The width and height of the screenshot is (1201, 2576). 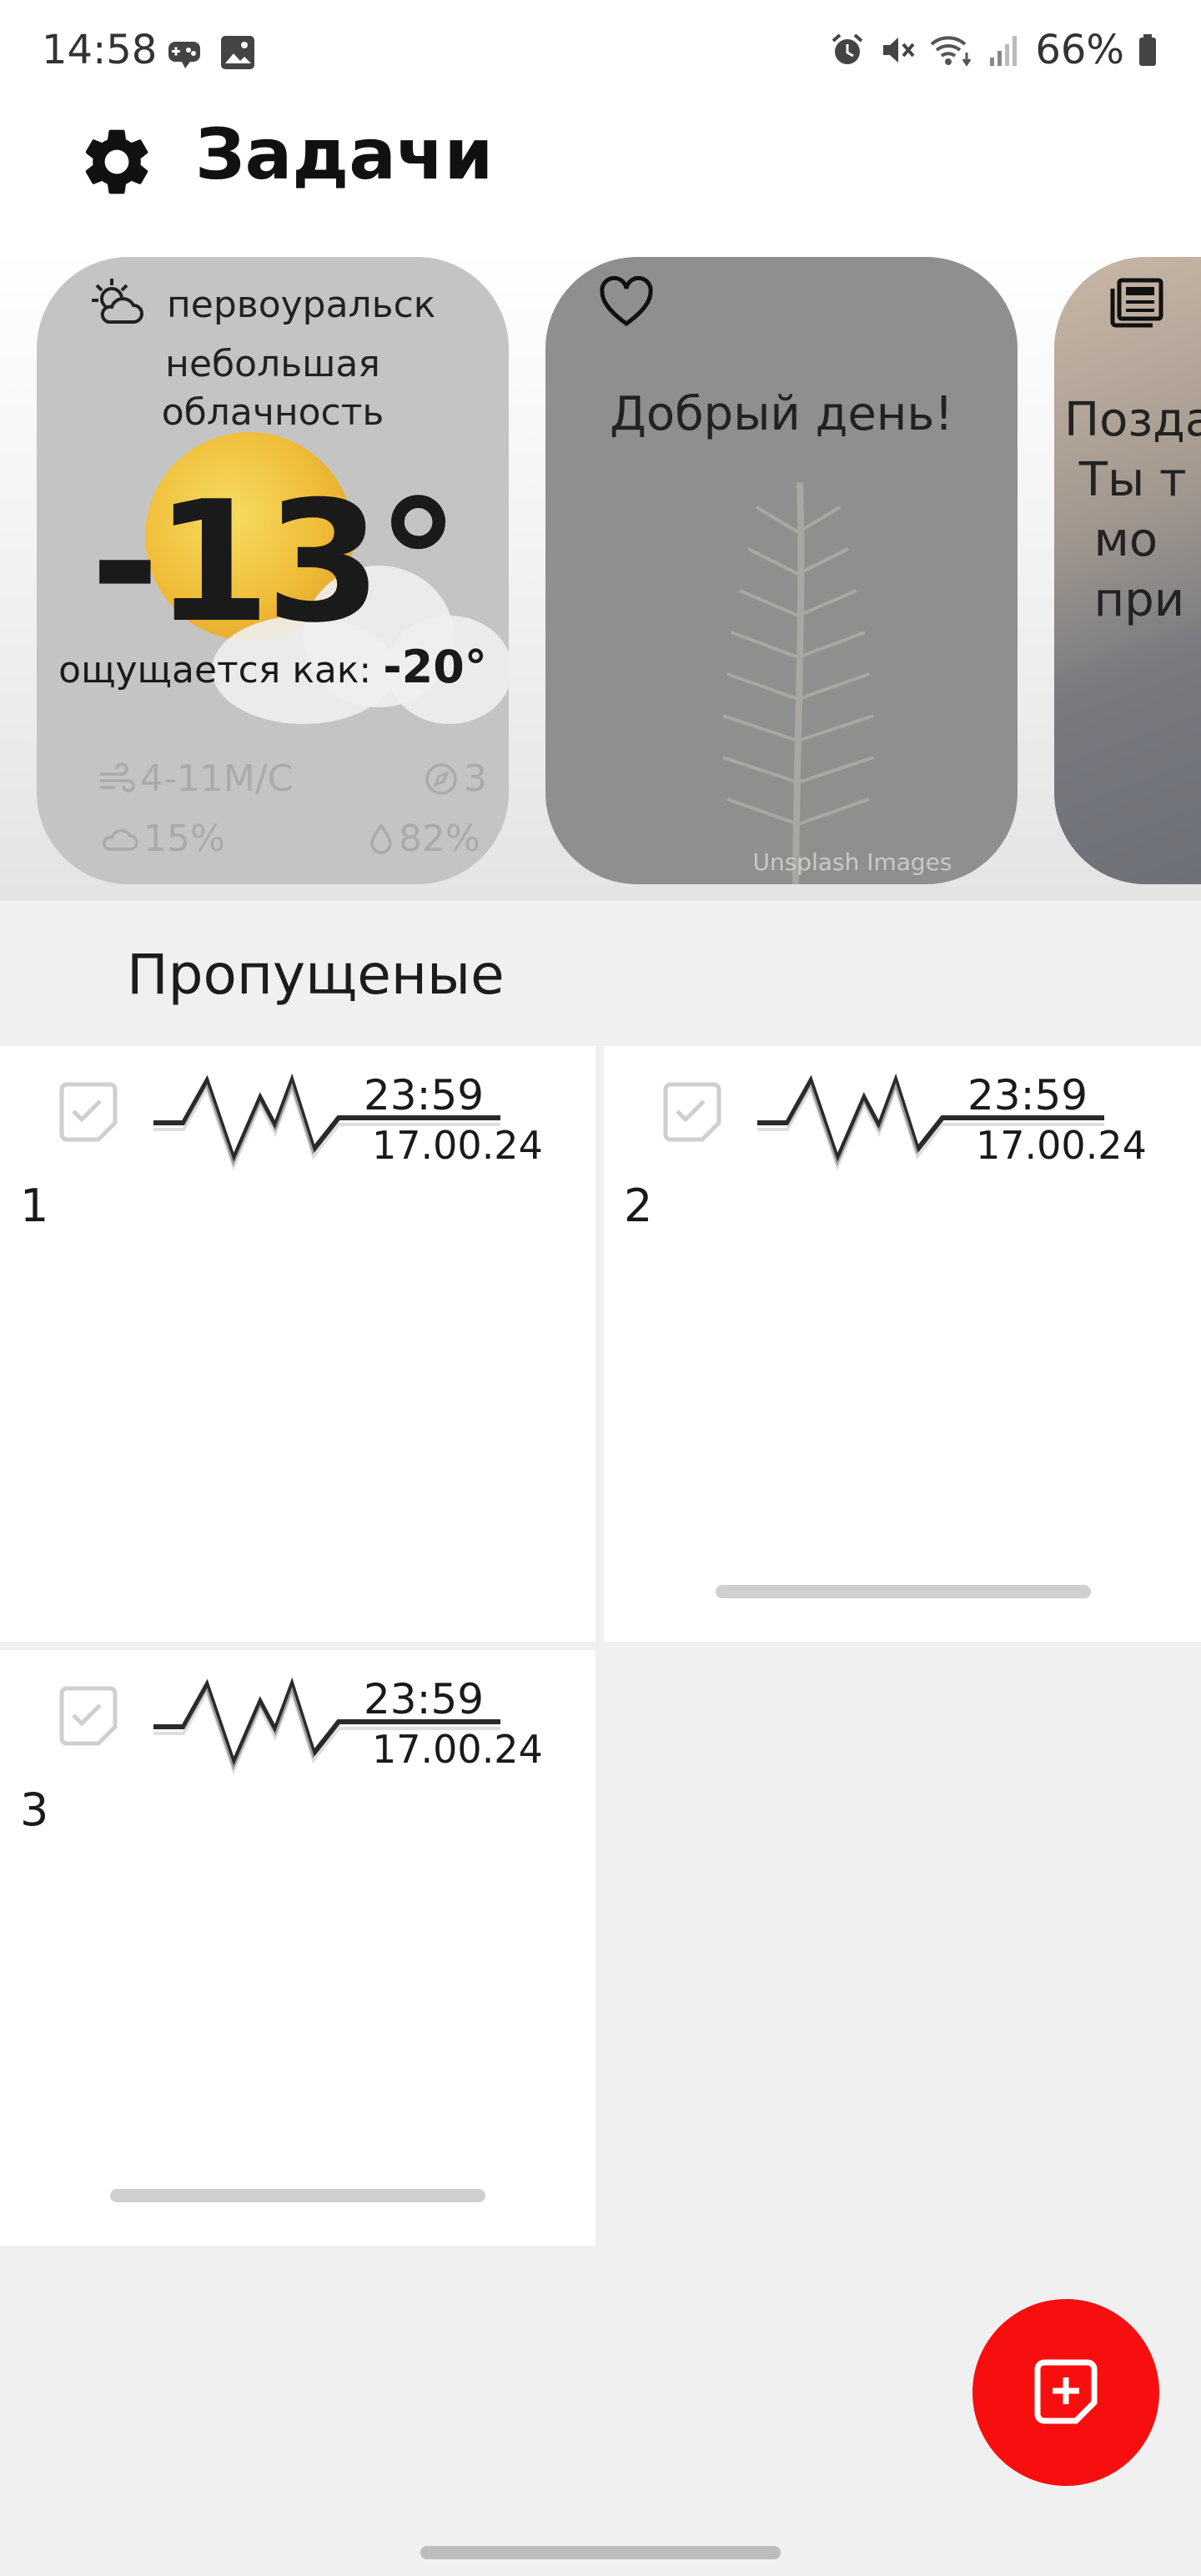 What do you see at coordinates (441, 778) in the screenshot?
I see `compass-icon` at bounding box center [441, 778].